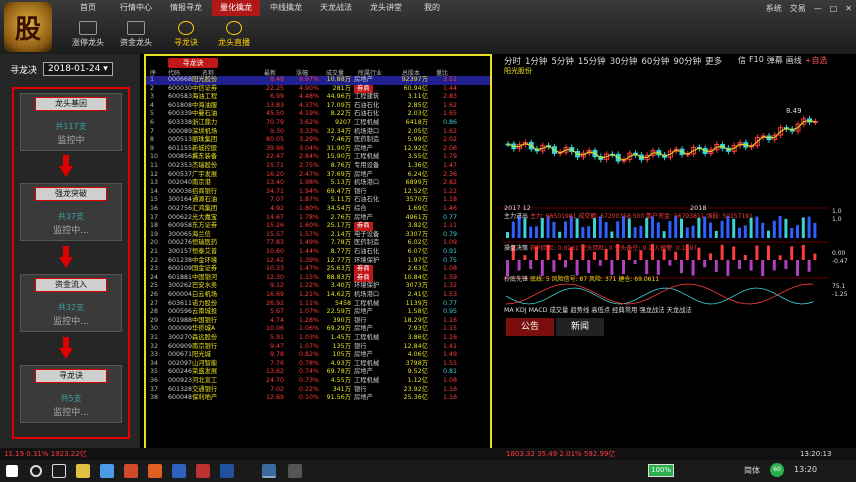 Image resolution: width=856 pixels, height=482 pixels. I want to click on task-view-icon, so click(59, 471).